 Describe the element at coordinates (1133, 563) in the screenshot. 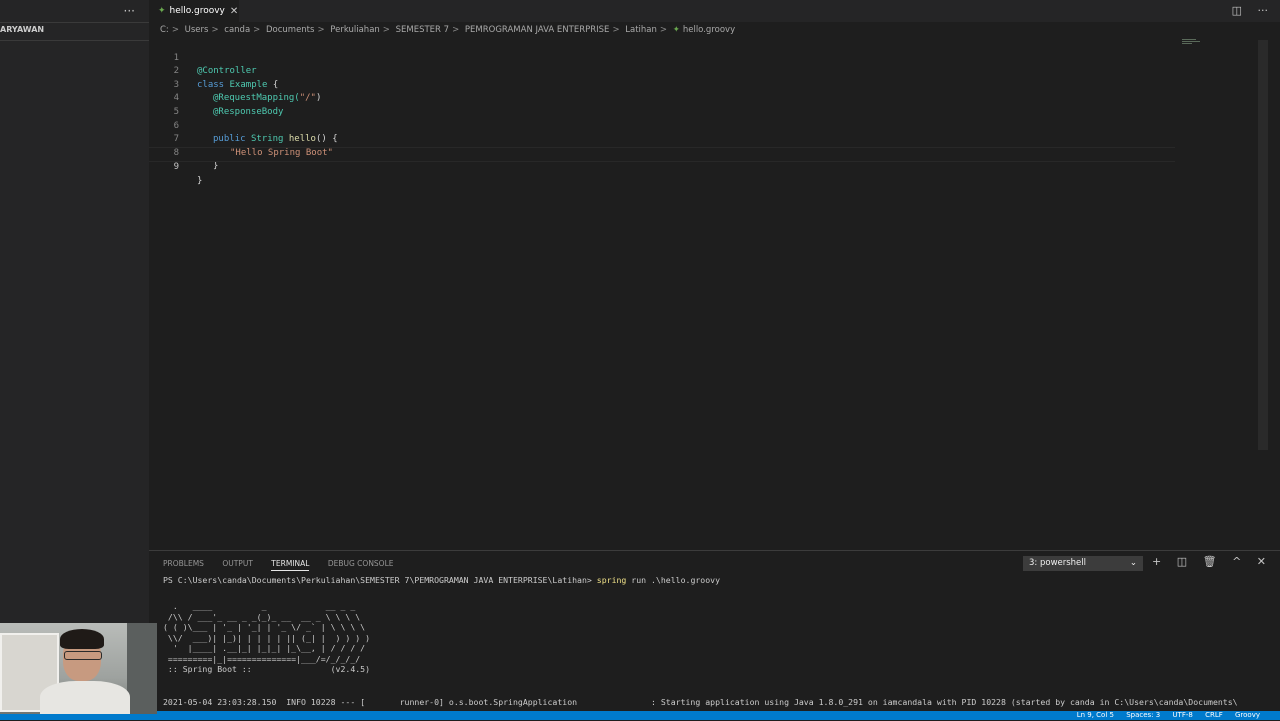

I see `chevron-down-icon: ⌄` at that location.